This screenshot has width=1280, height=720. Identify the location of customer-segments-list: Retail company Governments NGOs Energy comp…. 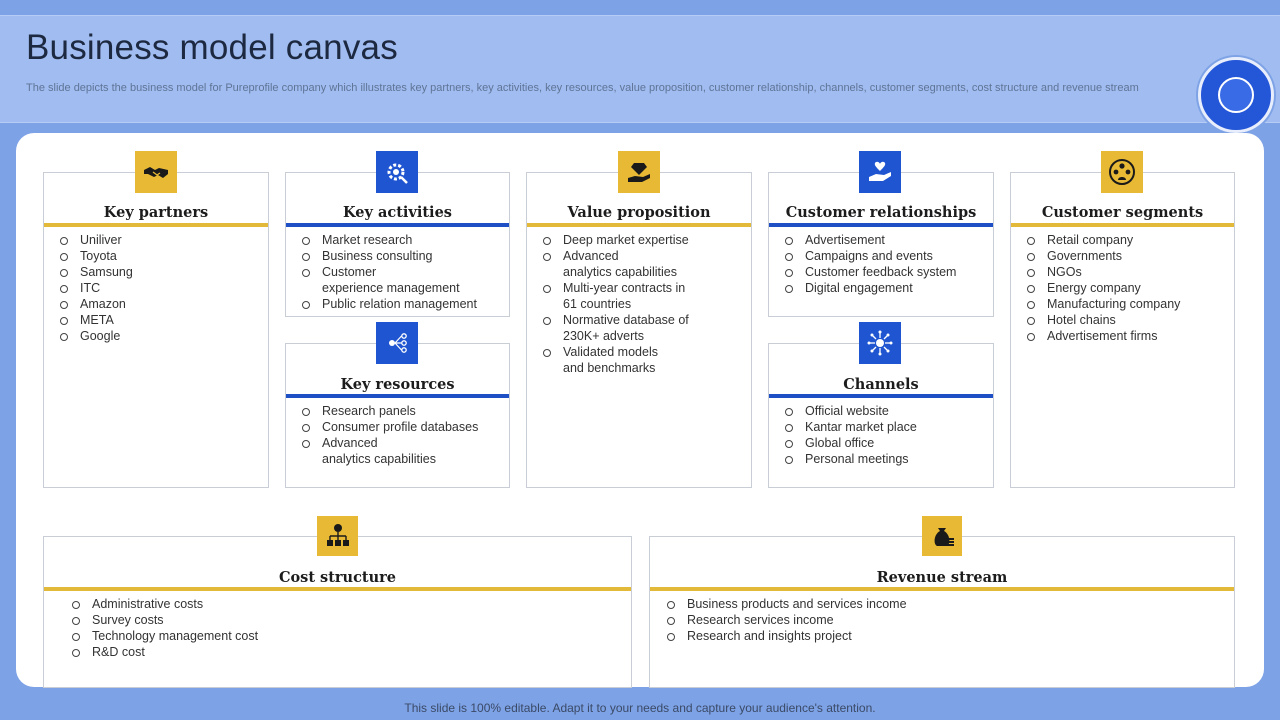
(1095, 288).